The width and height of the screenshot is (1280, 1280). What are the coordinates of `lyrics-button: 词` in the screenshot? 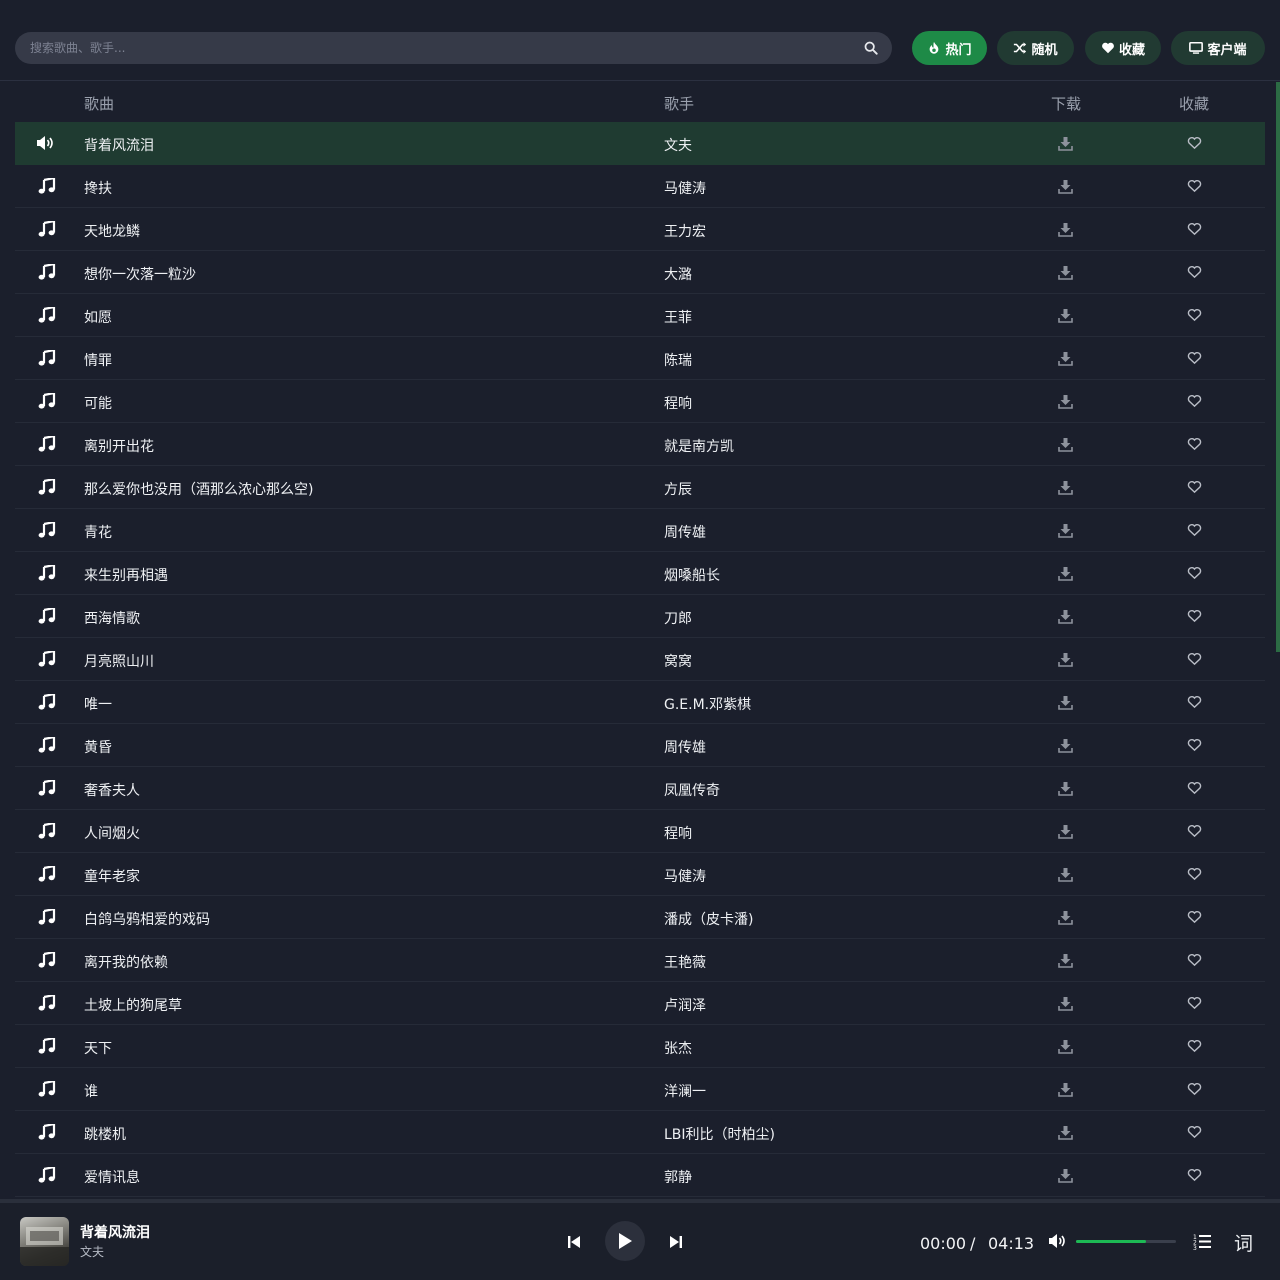 It's located at (1243, 1242).